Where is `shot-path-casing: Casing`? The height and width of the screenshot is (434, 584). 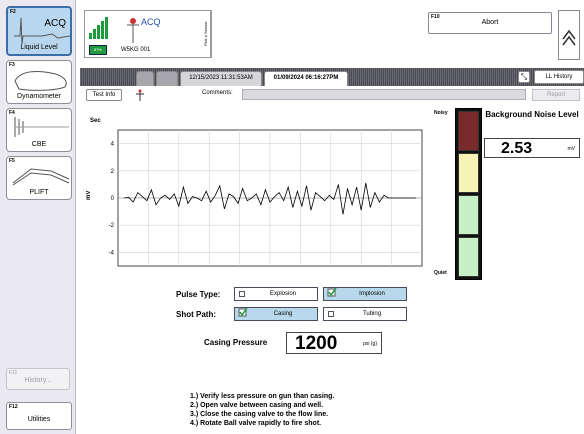 shot-path-casing: Casing is located at coordinates (276, 314).